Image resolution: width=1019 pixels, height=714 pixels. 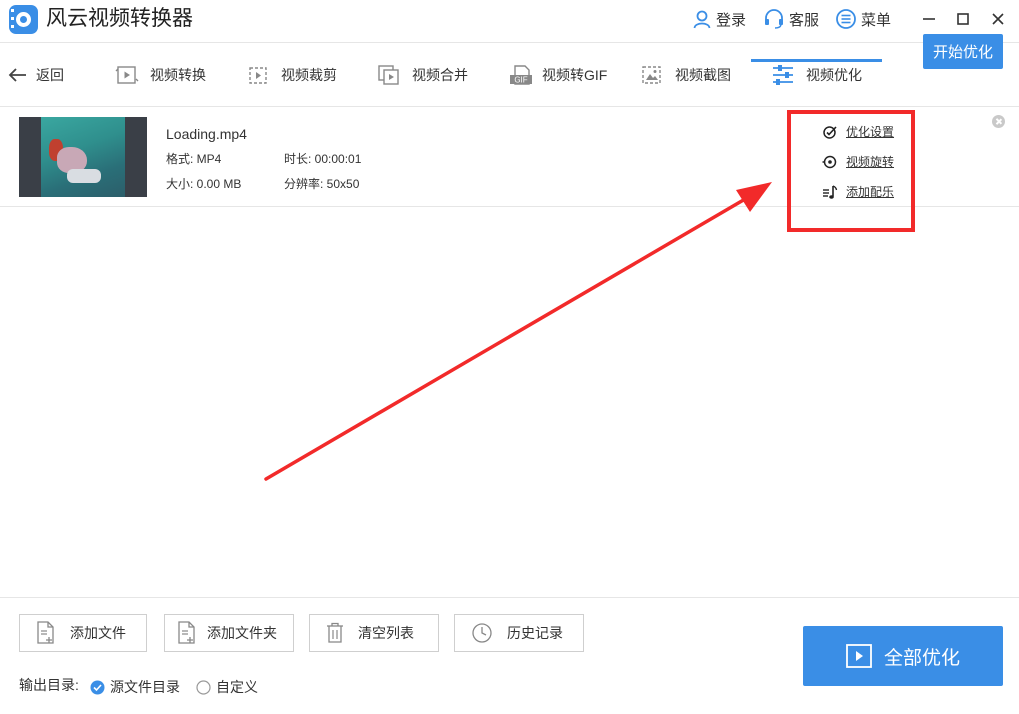 I want to click on output-custom-radio: 自定义, so click(x=227, y=687).